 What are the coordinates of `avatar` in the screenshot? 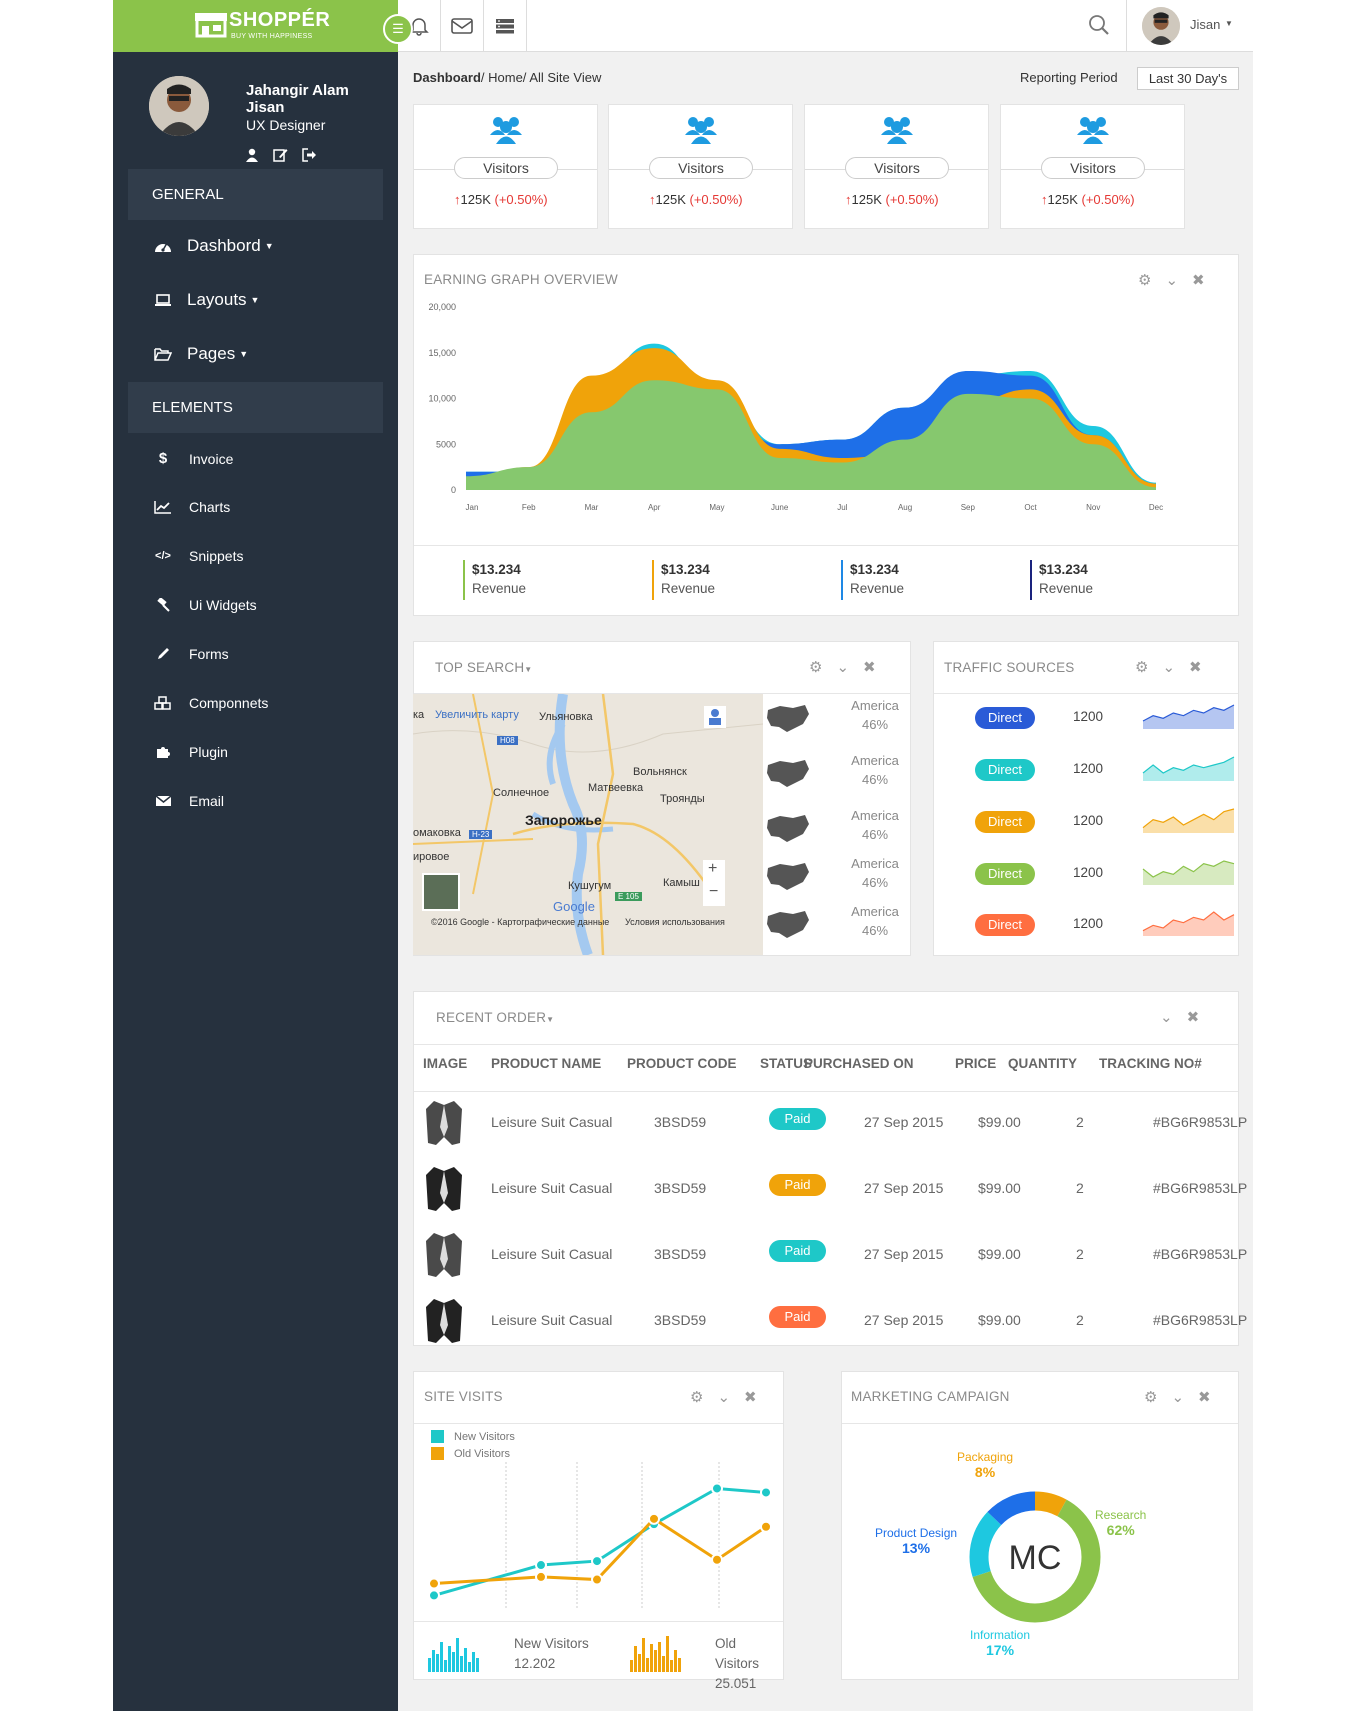 It's located at (179, 106).